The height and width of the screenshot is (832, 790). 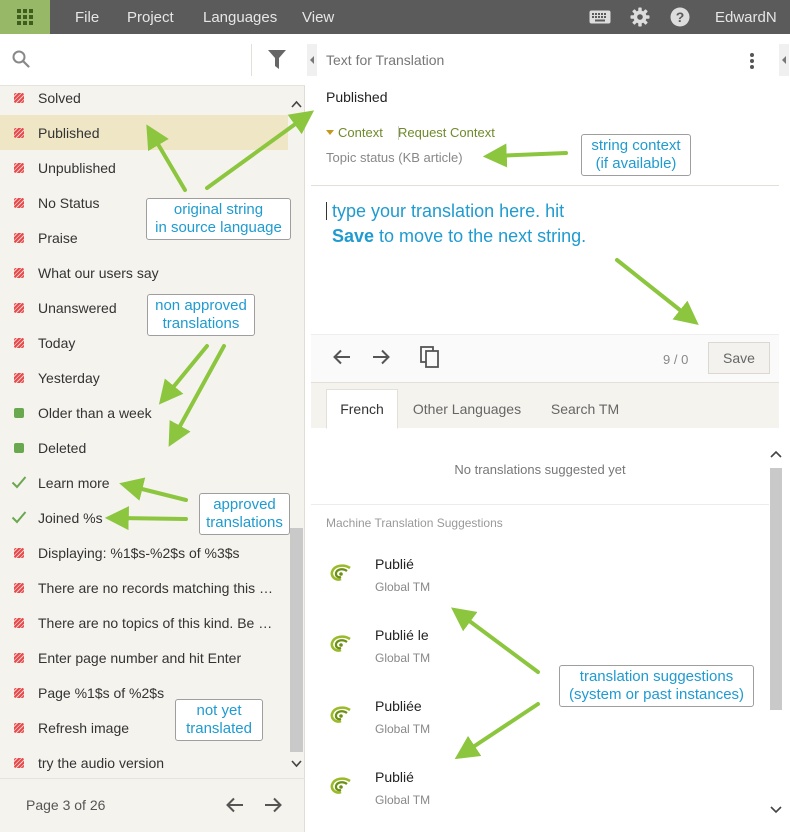 I want to click on save-button: Save, so click(x=739, y=358).